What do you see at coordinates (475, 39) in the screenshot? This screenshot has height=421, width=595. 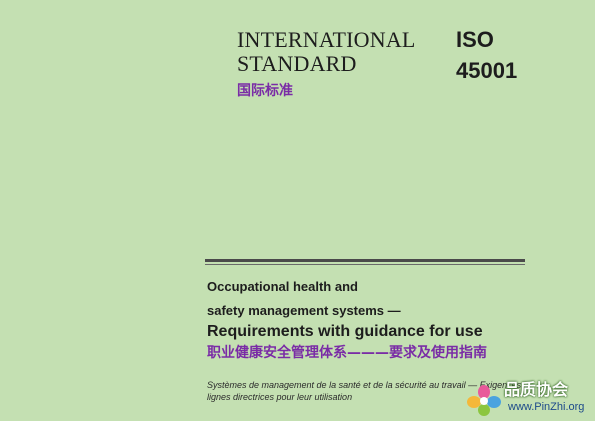 I see `iso-label: ISO` at bounding box center [475, 39].